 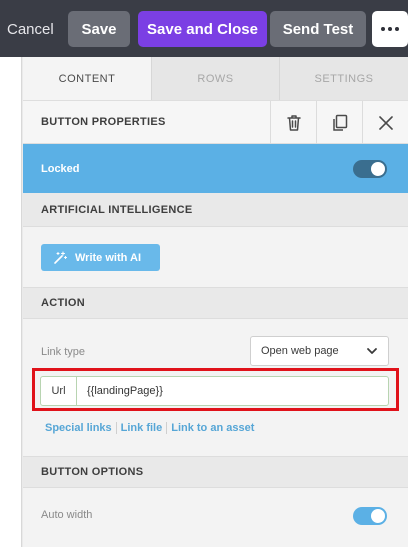 I want to click on tab-content: CONTENT, so click(x=87, y=78).